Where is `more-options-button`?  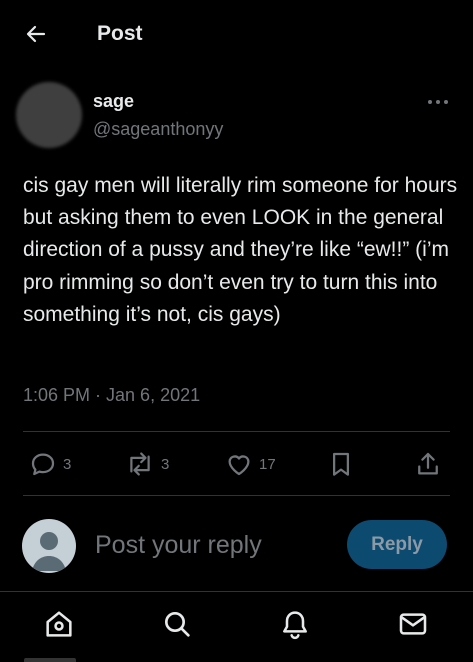 more-options-button is located at coordinates (438, 101).